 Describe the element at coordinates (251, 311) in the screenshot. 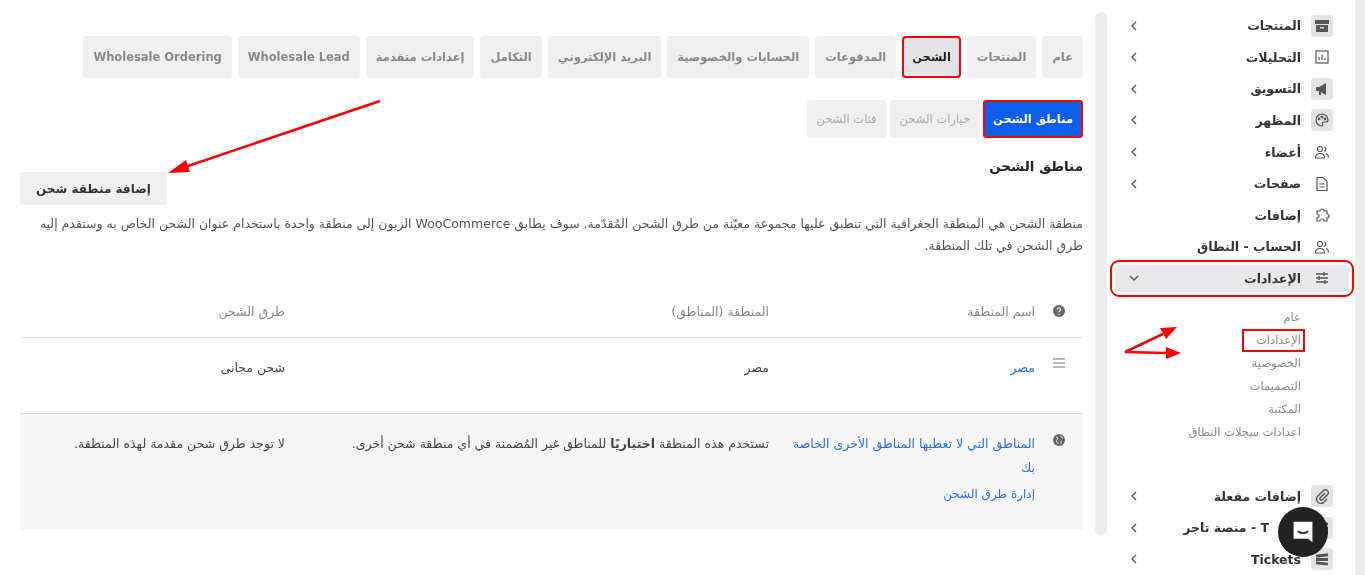

I see `column-header: طرق الشحن` at that location.